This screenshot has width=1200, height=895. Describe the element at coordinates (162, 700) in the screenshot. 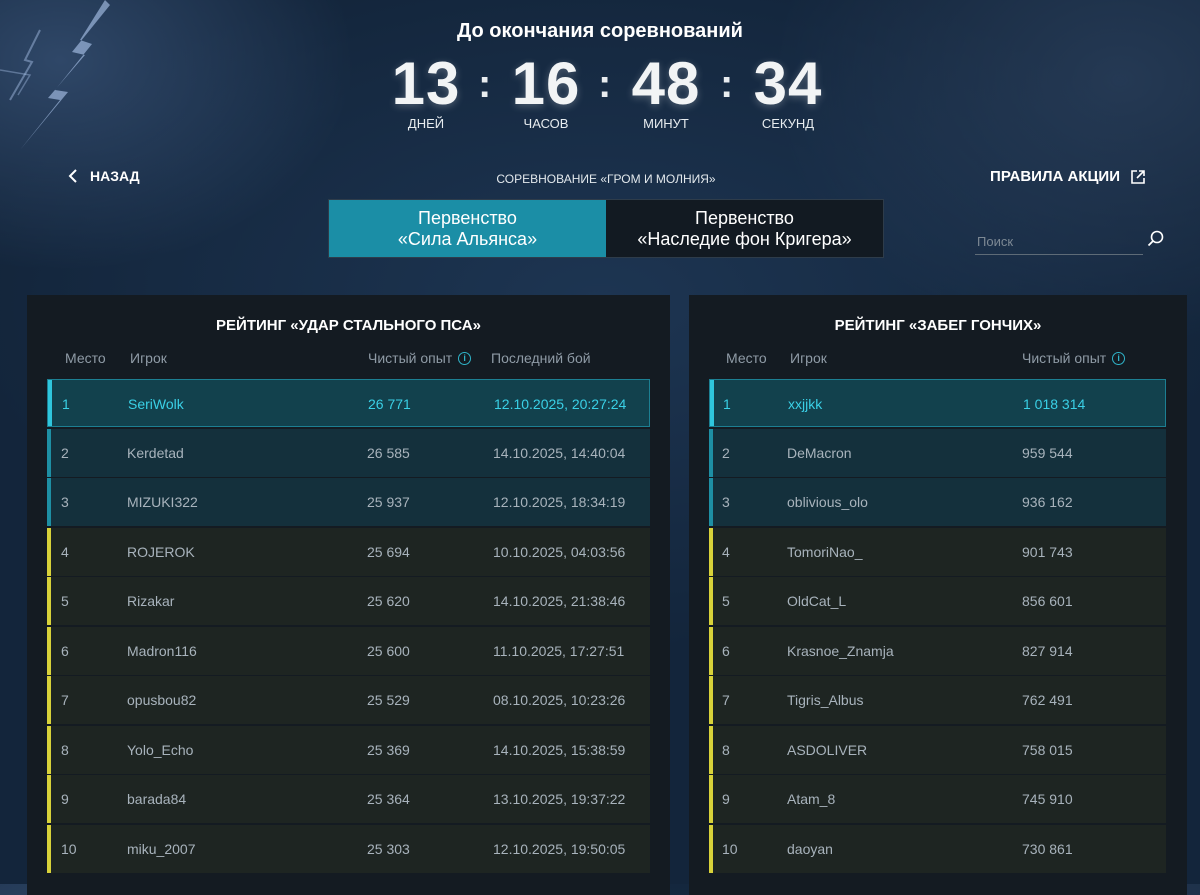

I see `player-cell: opusbou82` at that location.